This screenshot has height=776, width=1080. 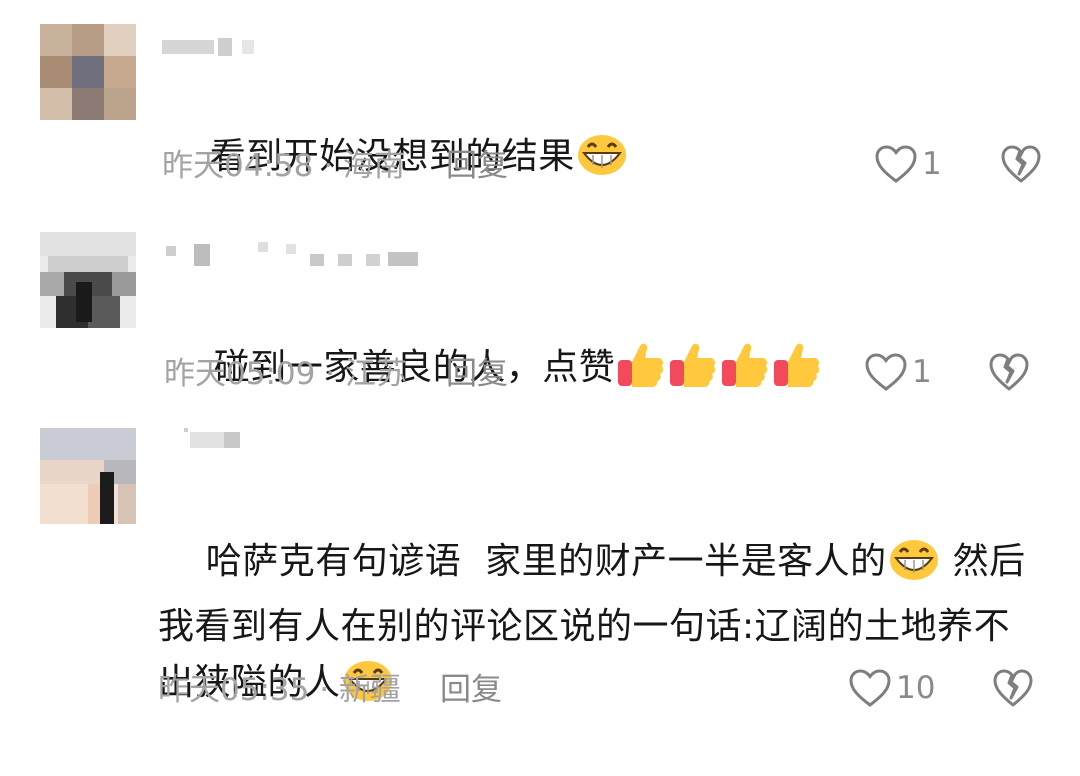 I want to click on comment-location: 新疆, so click(x=369, y=690).